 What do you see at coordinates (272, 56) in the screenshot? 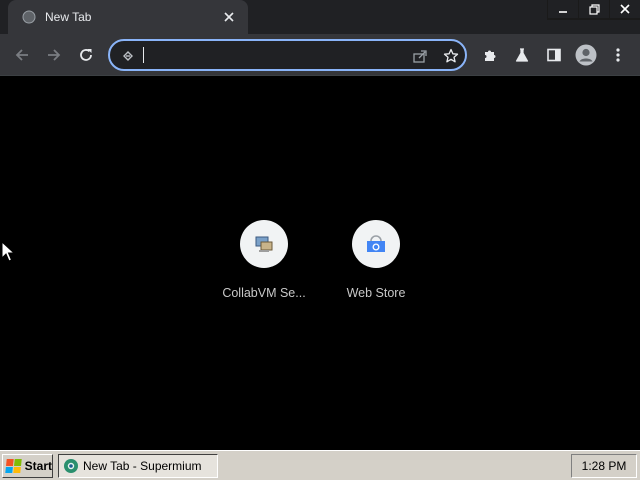
I see `address-input` at bounding box center [272, 56].